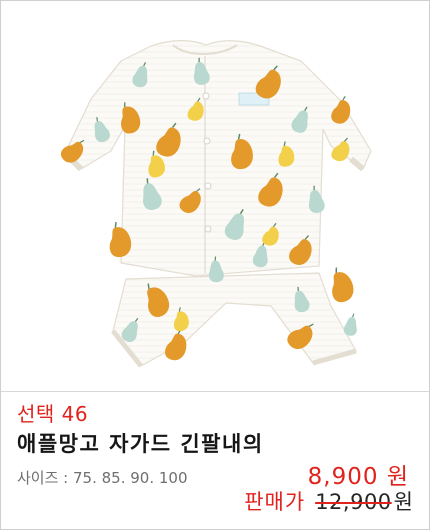  I want to click on regular-price-label: 판매가, so click(275, 502).